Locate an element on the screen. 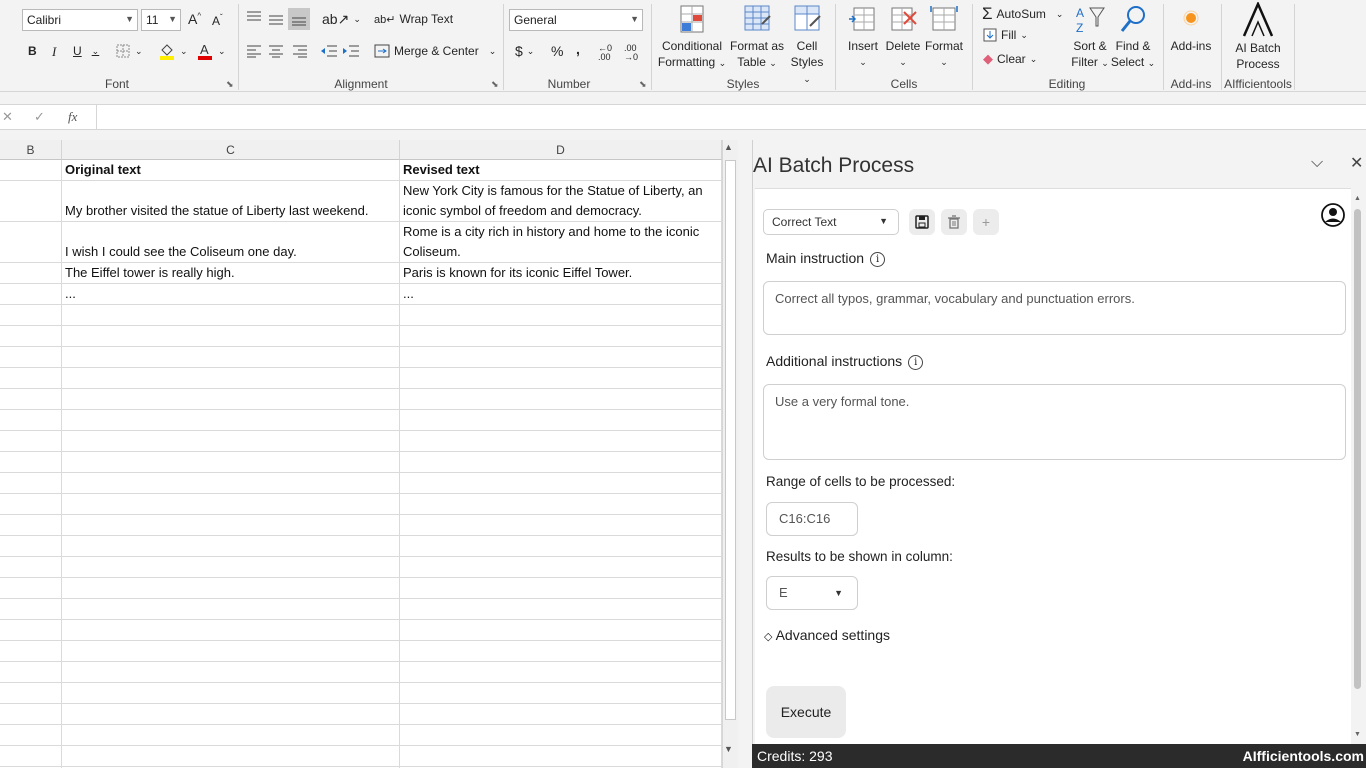 Image resolution: width=1366 pixels, height=768 pixels. advanced-settings-toggle: ◇ Advanced settings is located at coordinates (827, 635).